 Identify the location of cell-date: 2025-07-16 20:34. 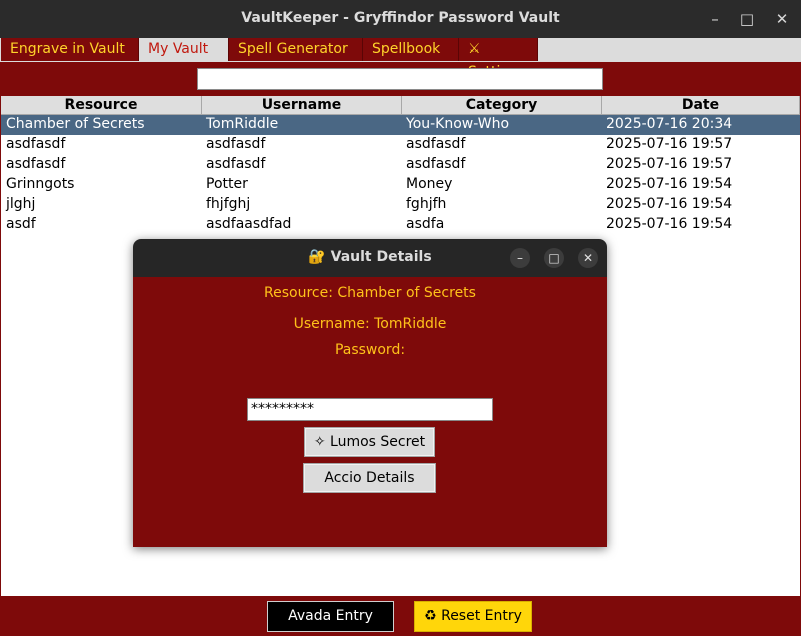
(669, 124).